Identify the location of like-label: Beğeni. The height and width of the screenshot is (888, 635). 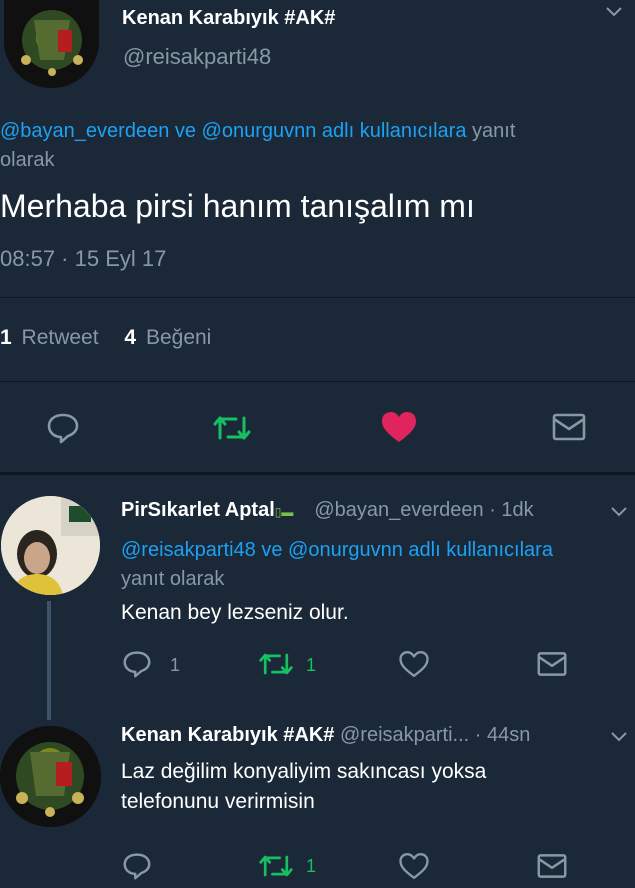
(178, 337).